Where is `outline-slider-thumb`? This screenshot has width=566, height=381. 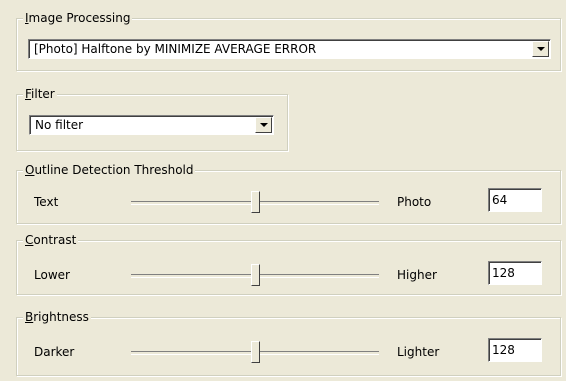 outline-slider-thumb is located at coordinates (255, 202).